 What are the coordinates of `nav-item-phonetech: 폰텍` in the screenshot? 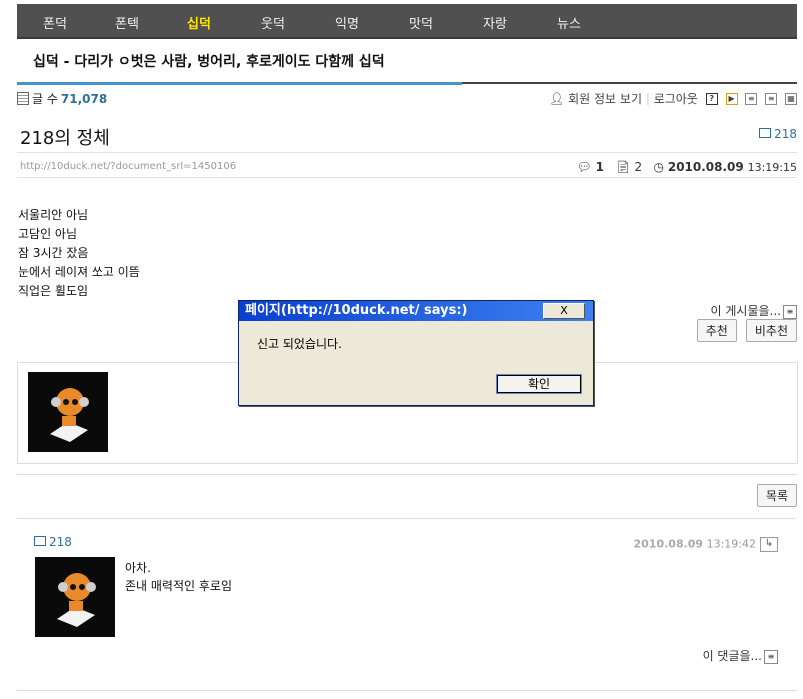 It's located at (127, 22).